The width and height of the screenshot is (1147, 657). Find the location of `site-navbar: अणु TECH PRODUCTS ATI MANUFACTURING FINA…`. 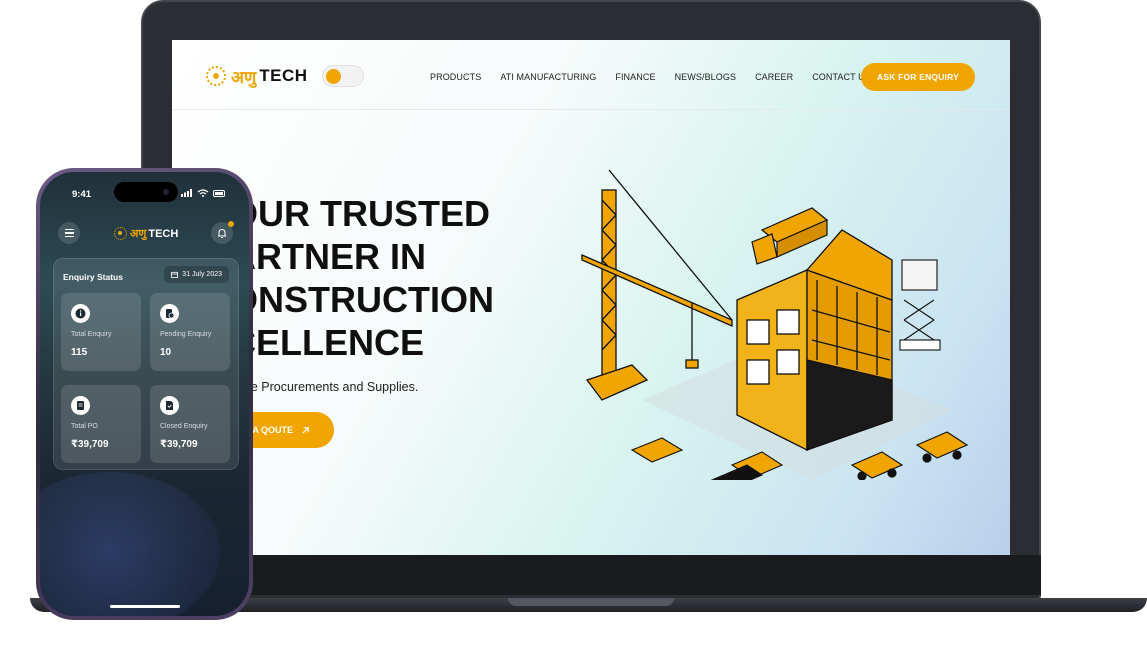

site-navbar: अणु TECH PRODUCTS ATI MANUFACTURING FINA… is located at coordinates (591, 75).